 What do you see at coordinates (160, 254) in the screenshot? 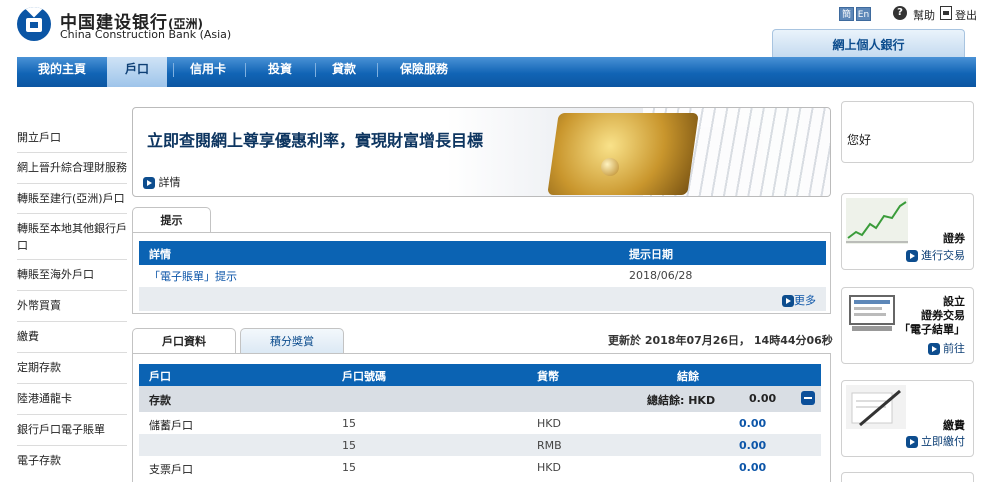
I see `col-details: 詳情` at bounding box center [160, 254].